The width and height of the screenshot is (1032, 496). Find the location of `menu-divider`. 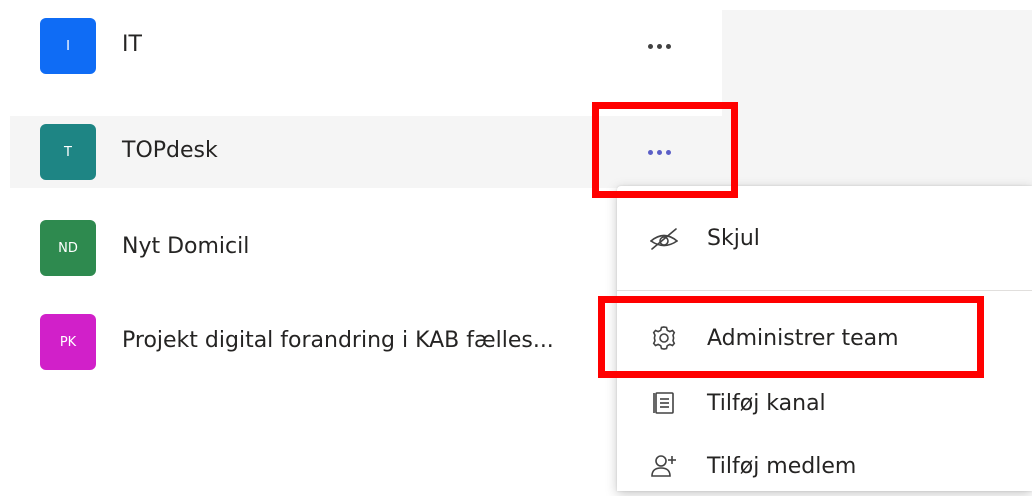

menu-divider is located at coordinates (824, 290).